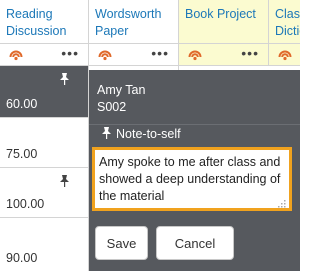 This screenshot has height=271, width=320. I want to click on grade-cell: 90.00, so click(44, 244).